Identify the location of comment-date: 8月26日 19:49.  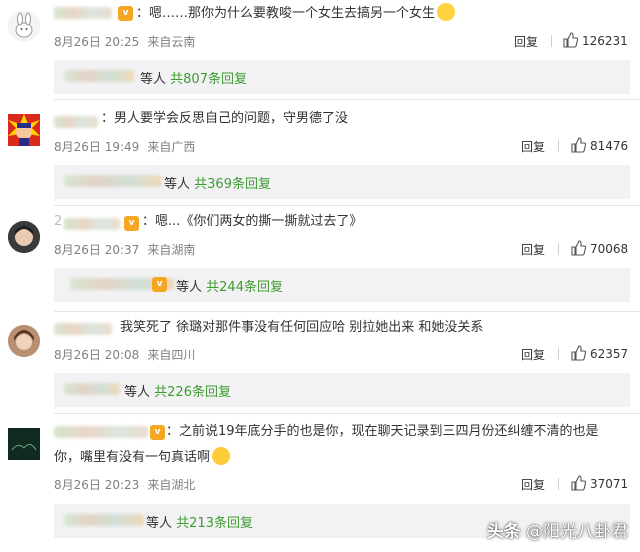
(97, 147).